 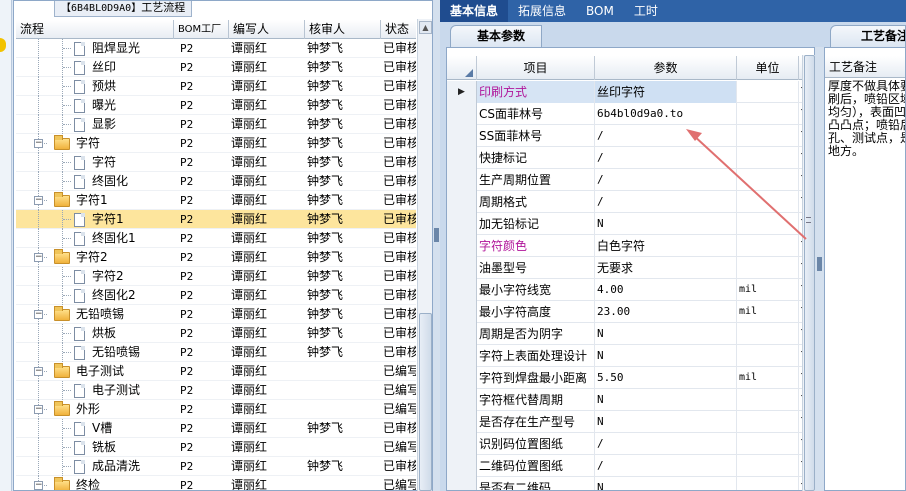 I want to click on tree-row: − 电子测试 P2 谭丽红 已编写, so click(x=216, y=371).